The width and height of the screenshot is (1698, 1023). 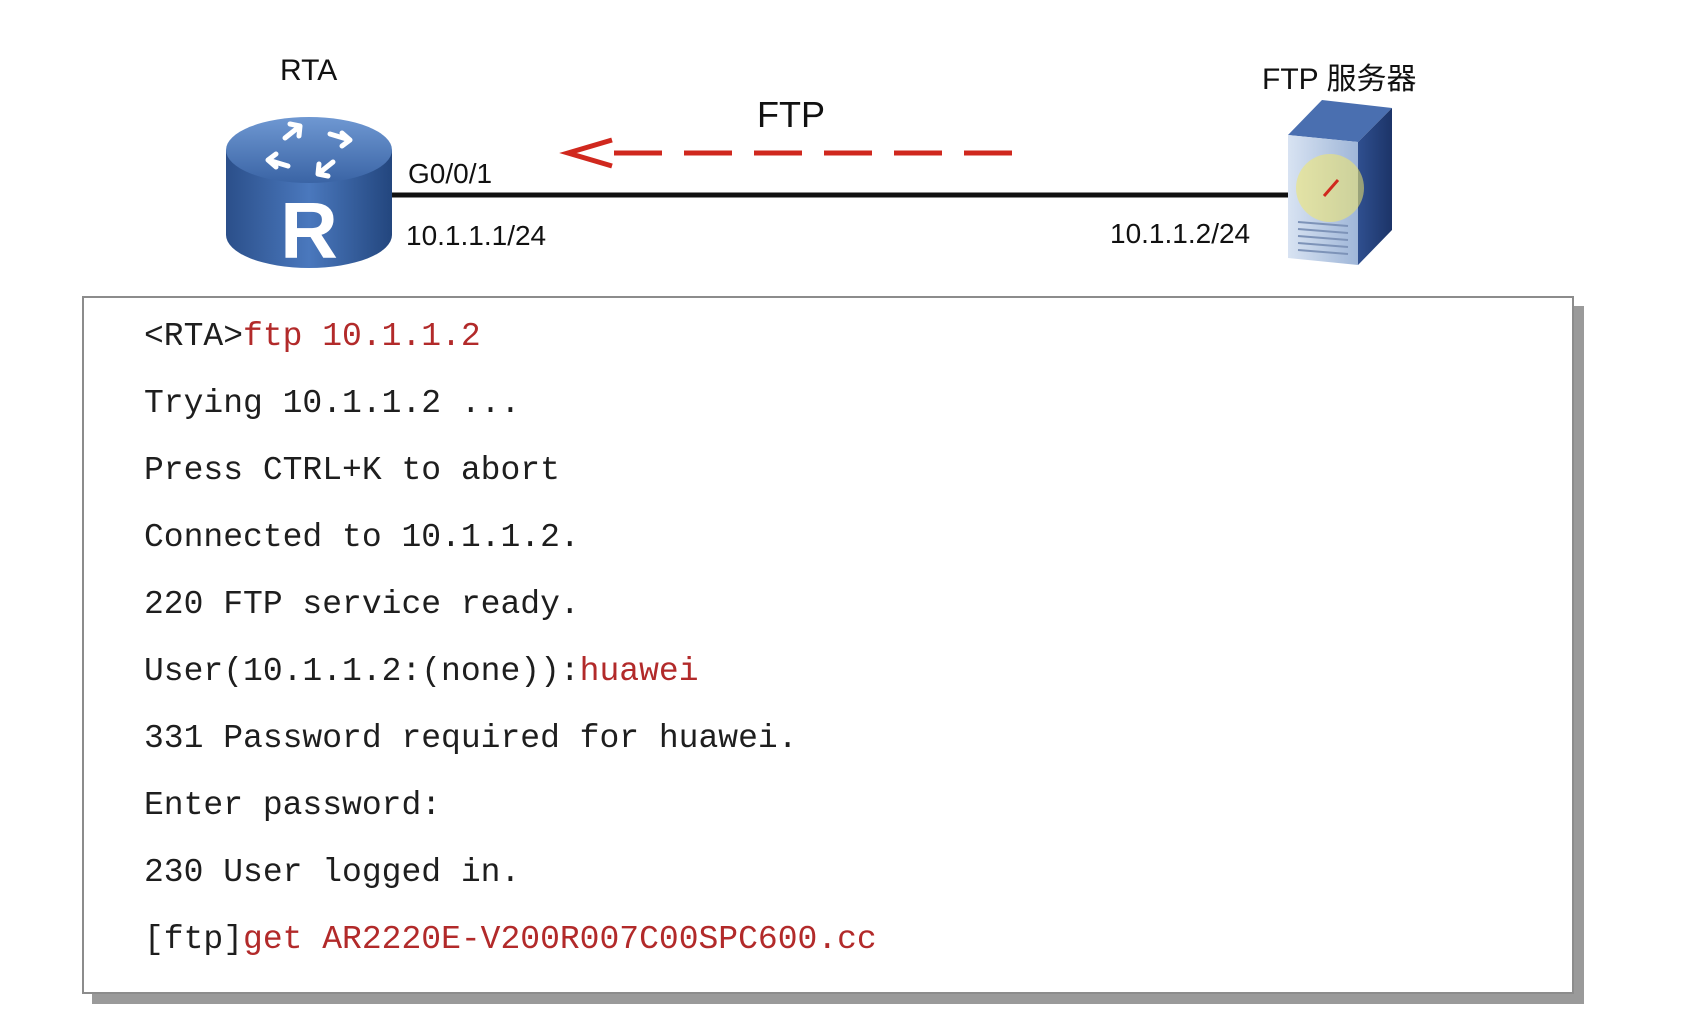 I want to click on router-icon: R, so click(x=309, y=196).